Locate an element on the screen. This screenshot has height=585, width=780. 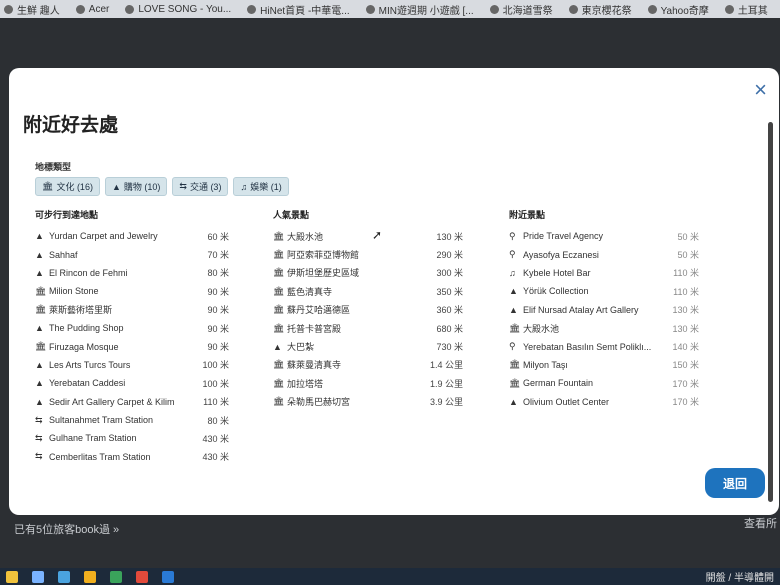
bookmark-item: 東京櫻花祭 is located at coordinates (600, 9).